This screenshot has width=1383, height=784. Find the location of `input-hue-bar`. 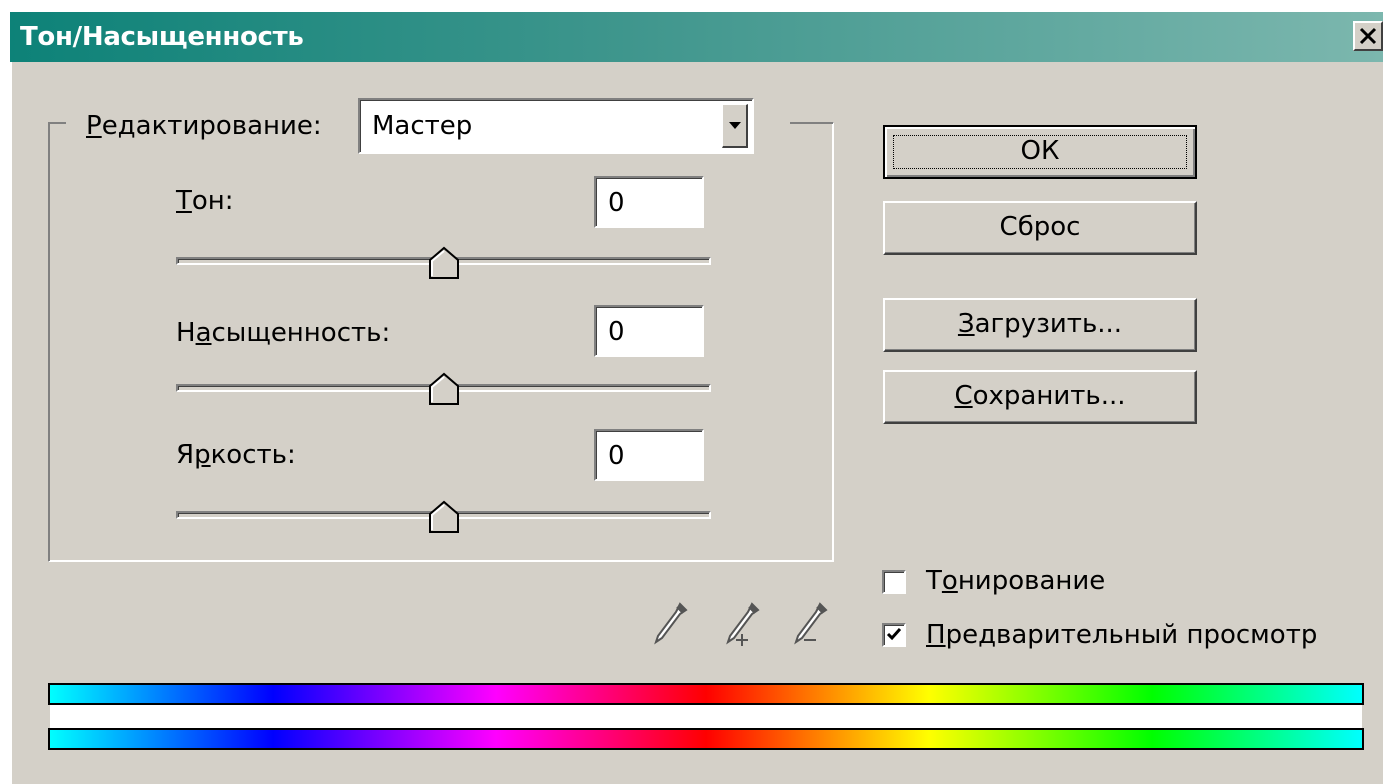

input-hue-bar is located at coordinates (706, 694).